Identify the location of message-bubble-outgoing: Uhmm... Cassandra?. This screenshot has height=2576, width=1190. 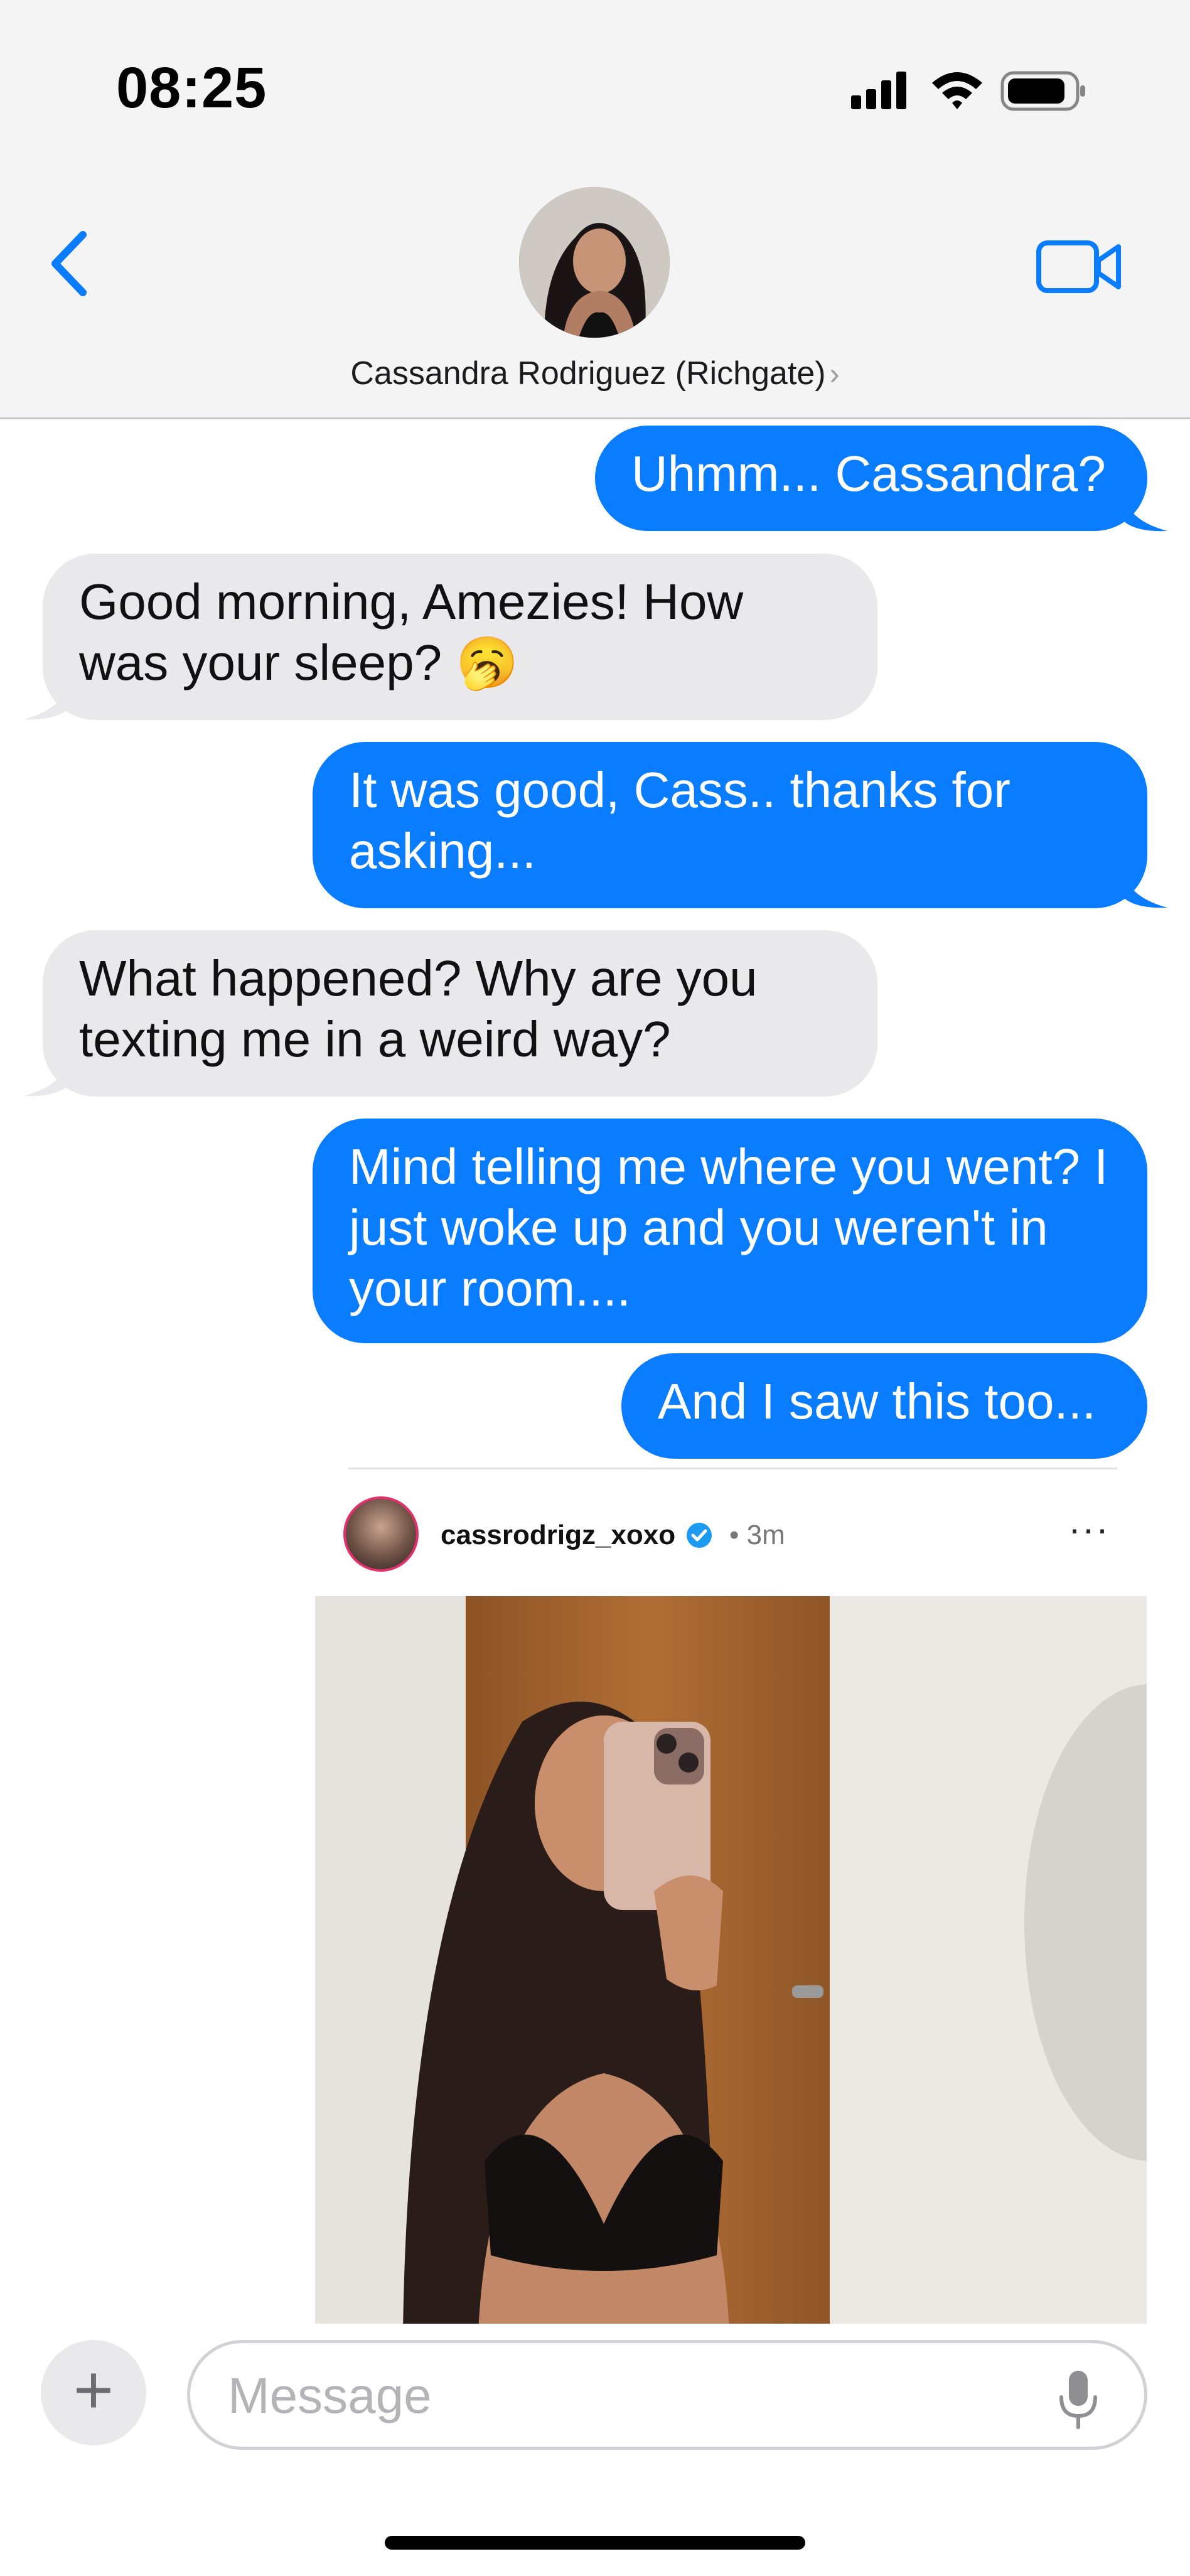
(871, 478).